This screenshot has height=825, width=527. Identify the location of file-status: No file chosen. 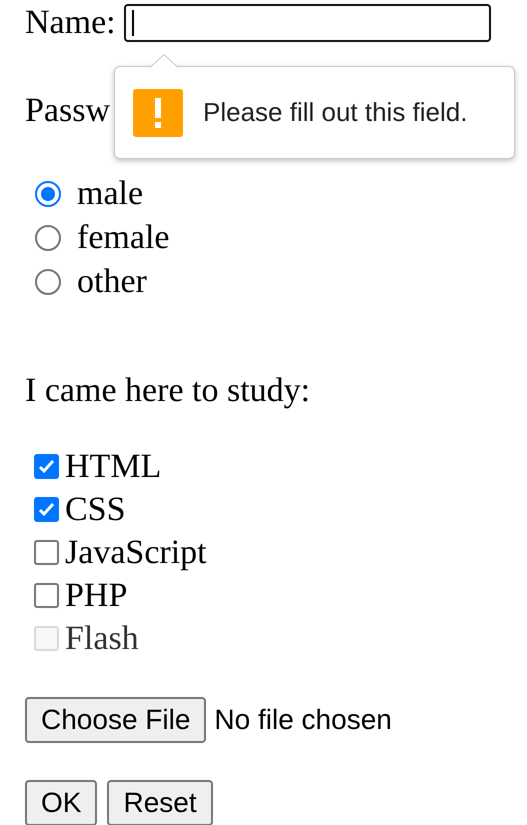
(303, 720).